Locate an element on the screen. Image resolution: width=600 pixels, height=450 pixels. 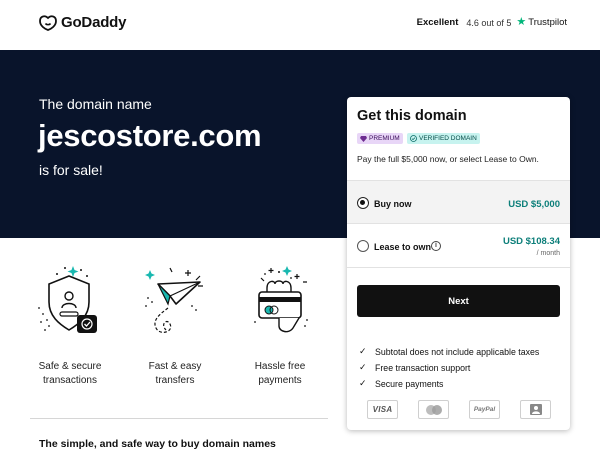
premium-badge: PREMIUM is located at coordinates (380, 138).